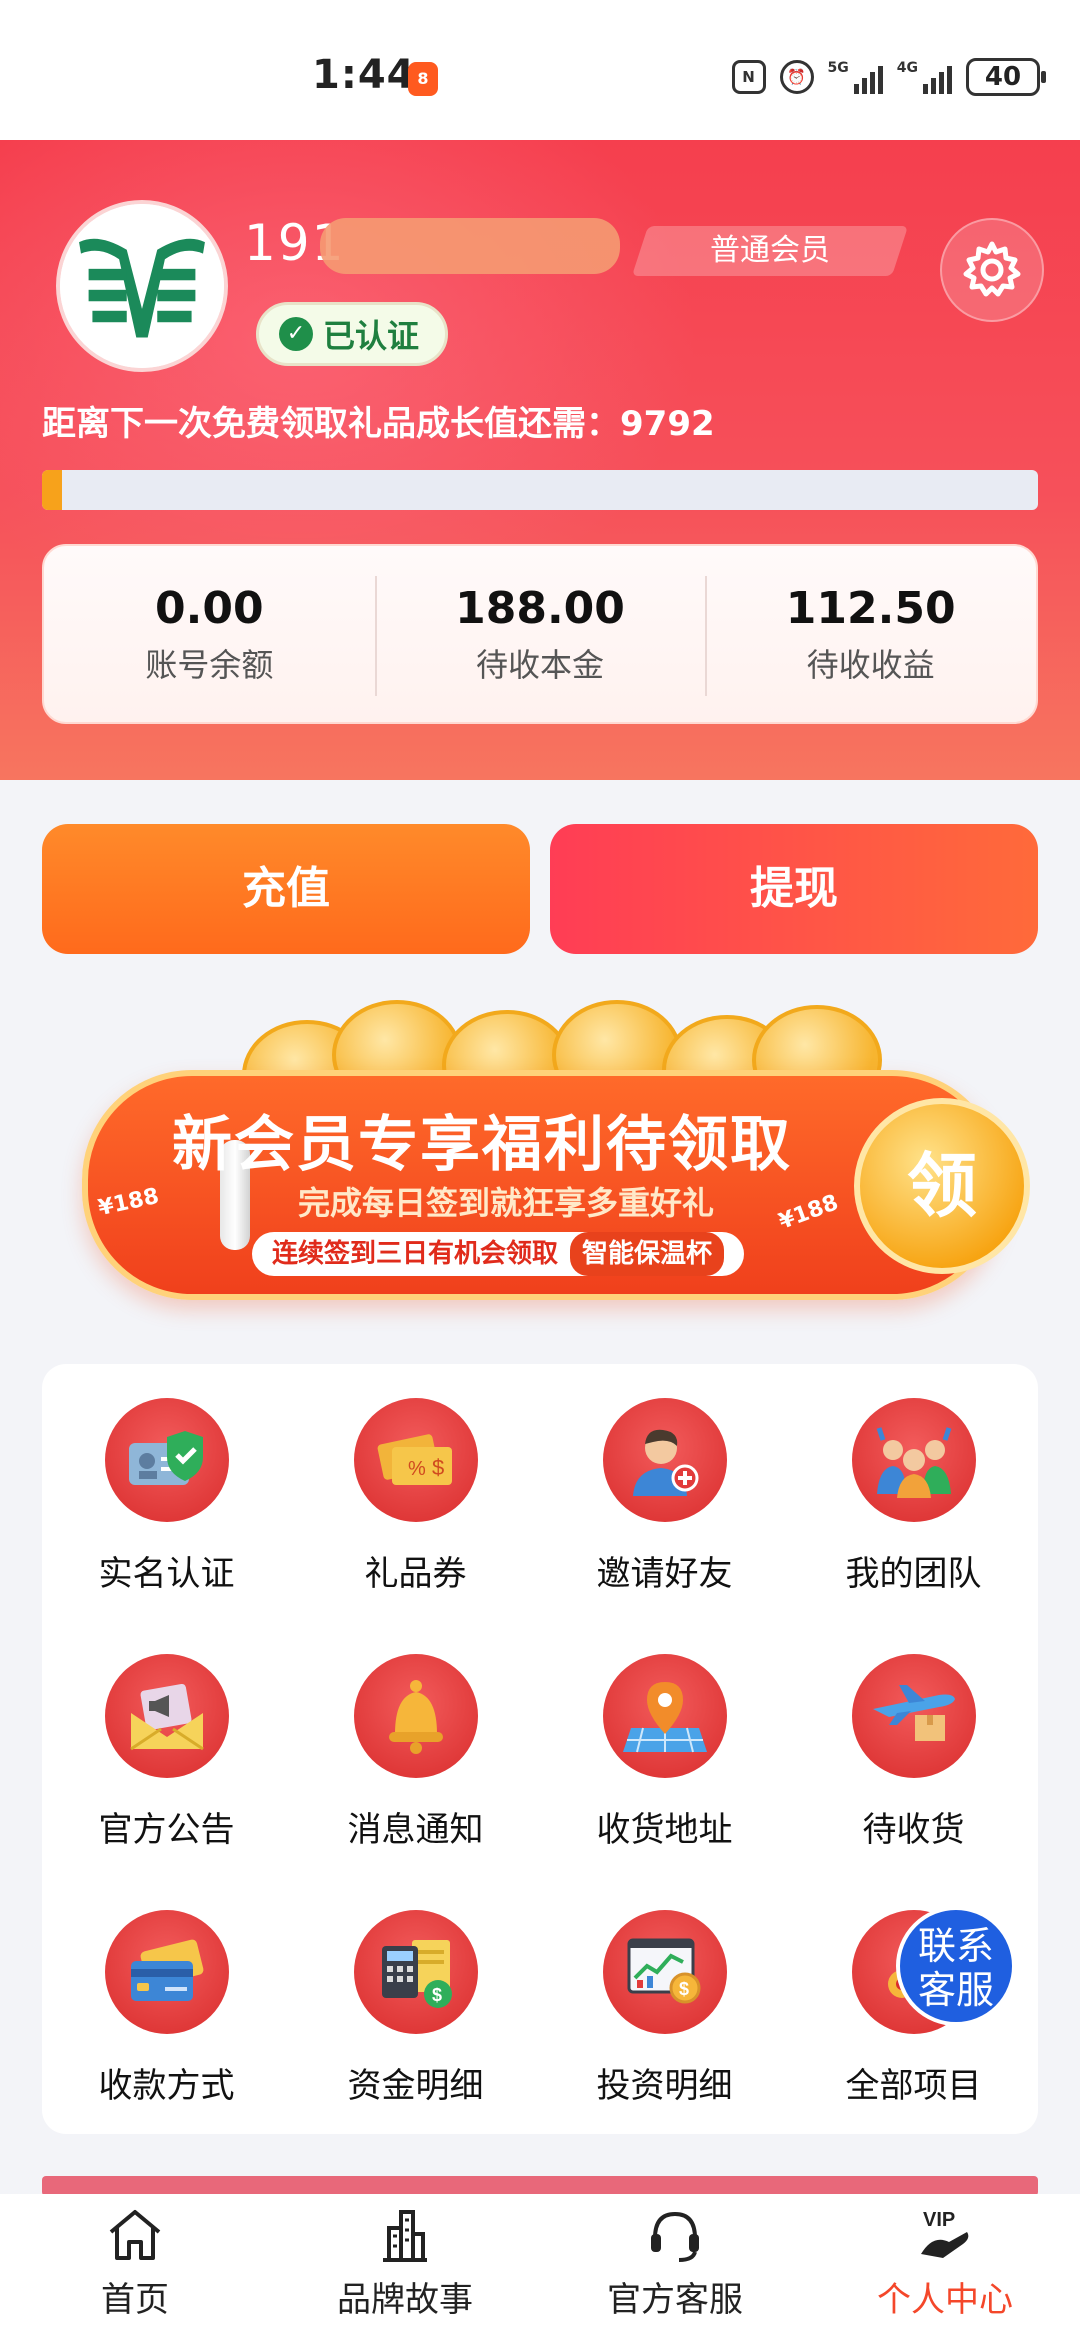 The image size is (1080, 2340). I want to click on banner-pill: 连续签到三日有机会领取 智能保温杯, so click(498, 1254).